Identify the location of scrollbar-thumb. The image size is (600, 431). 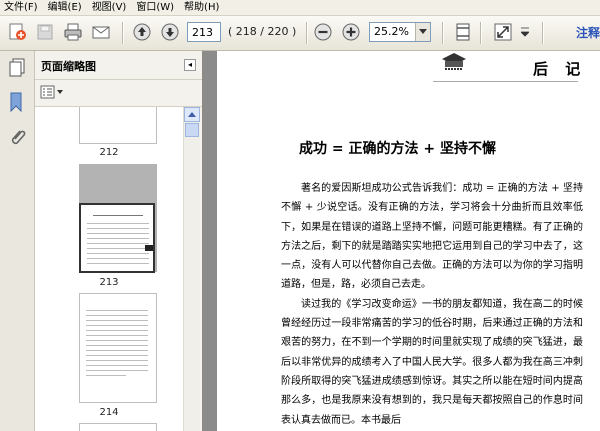
(192, 130).